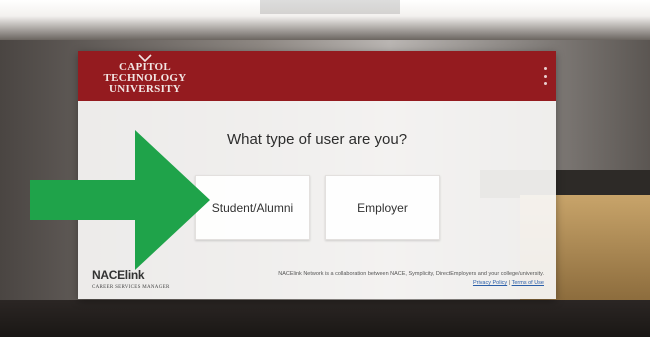 The width and height of the screenshot is (650, 337). Describe the element at coordinates (118, 275) in the screenshot. I see `nacelink-logo-text: NACElink` at that location.